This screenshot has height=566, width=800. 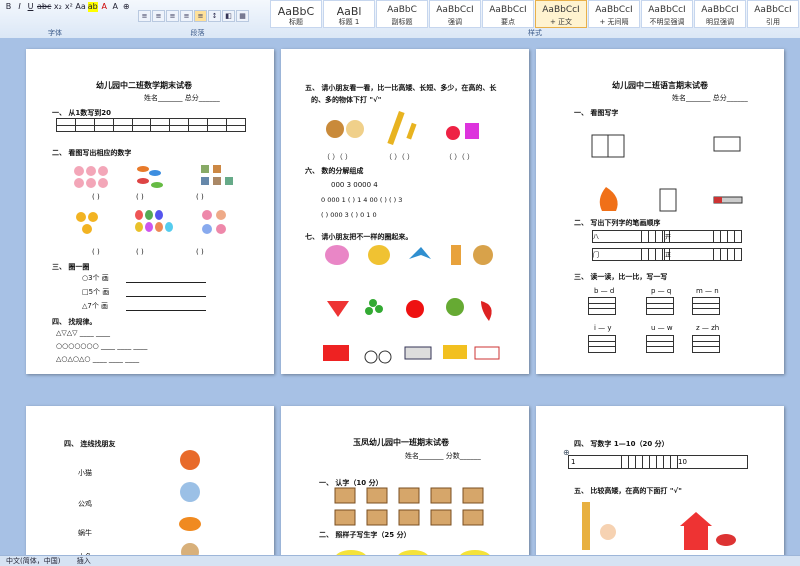 What do you see at coordinates (595, 462) in the screenshot?
I see `grid-first: 1` at bounding box center [595, 462].